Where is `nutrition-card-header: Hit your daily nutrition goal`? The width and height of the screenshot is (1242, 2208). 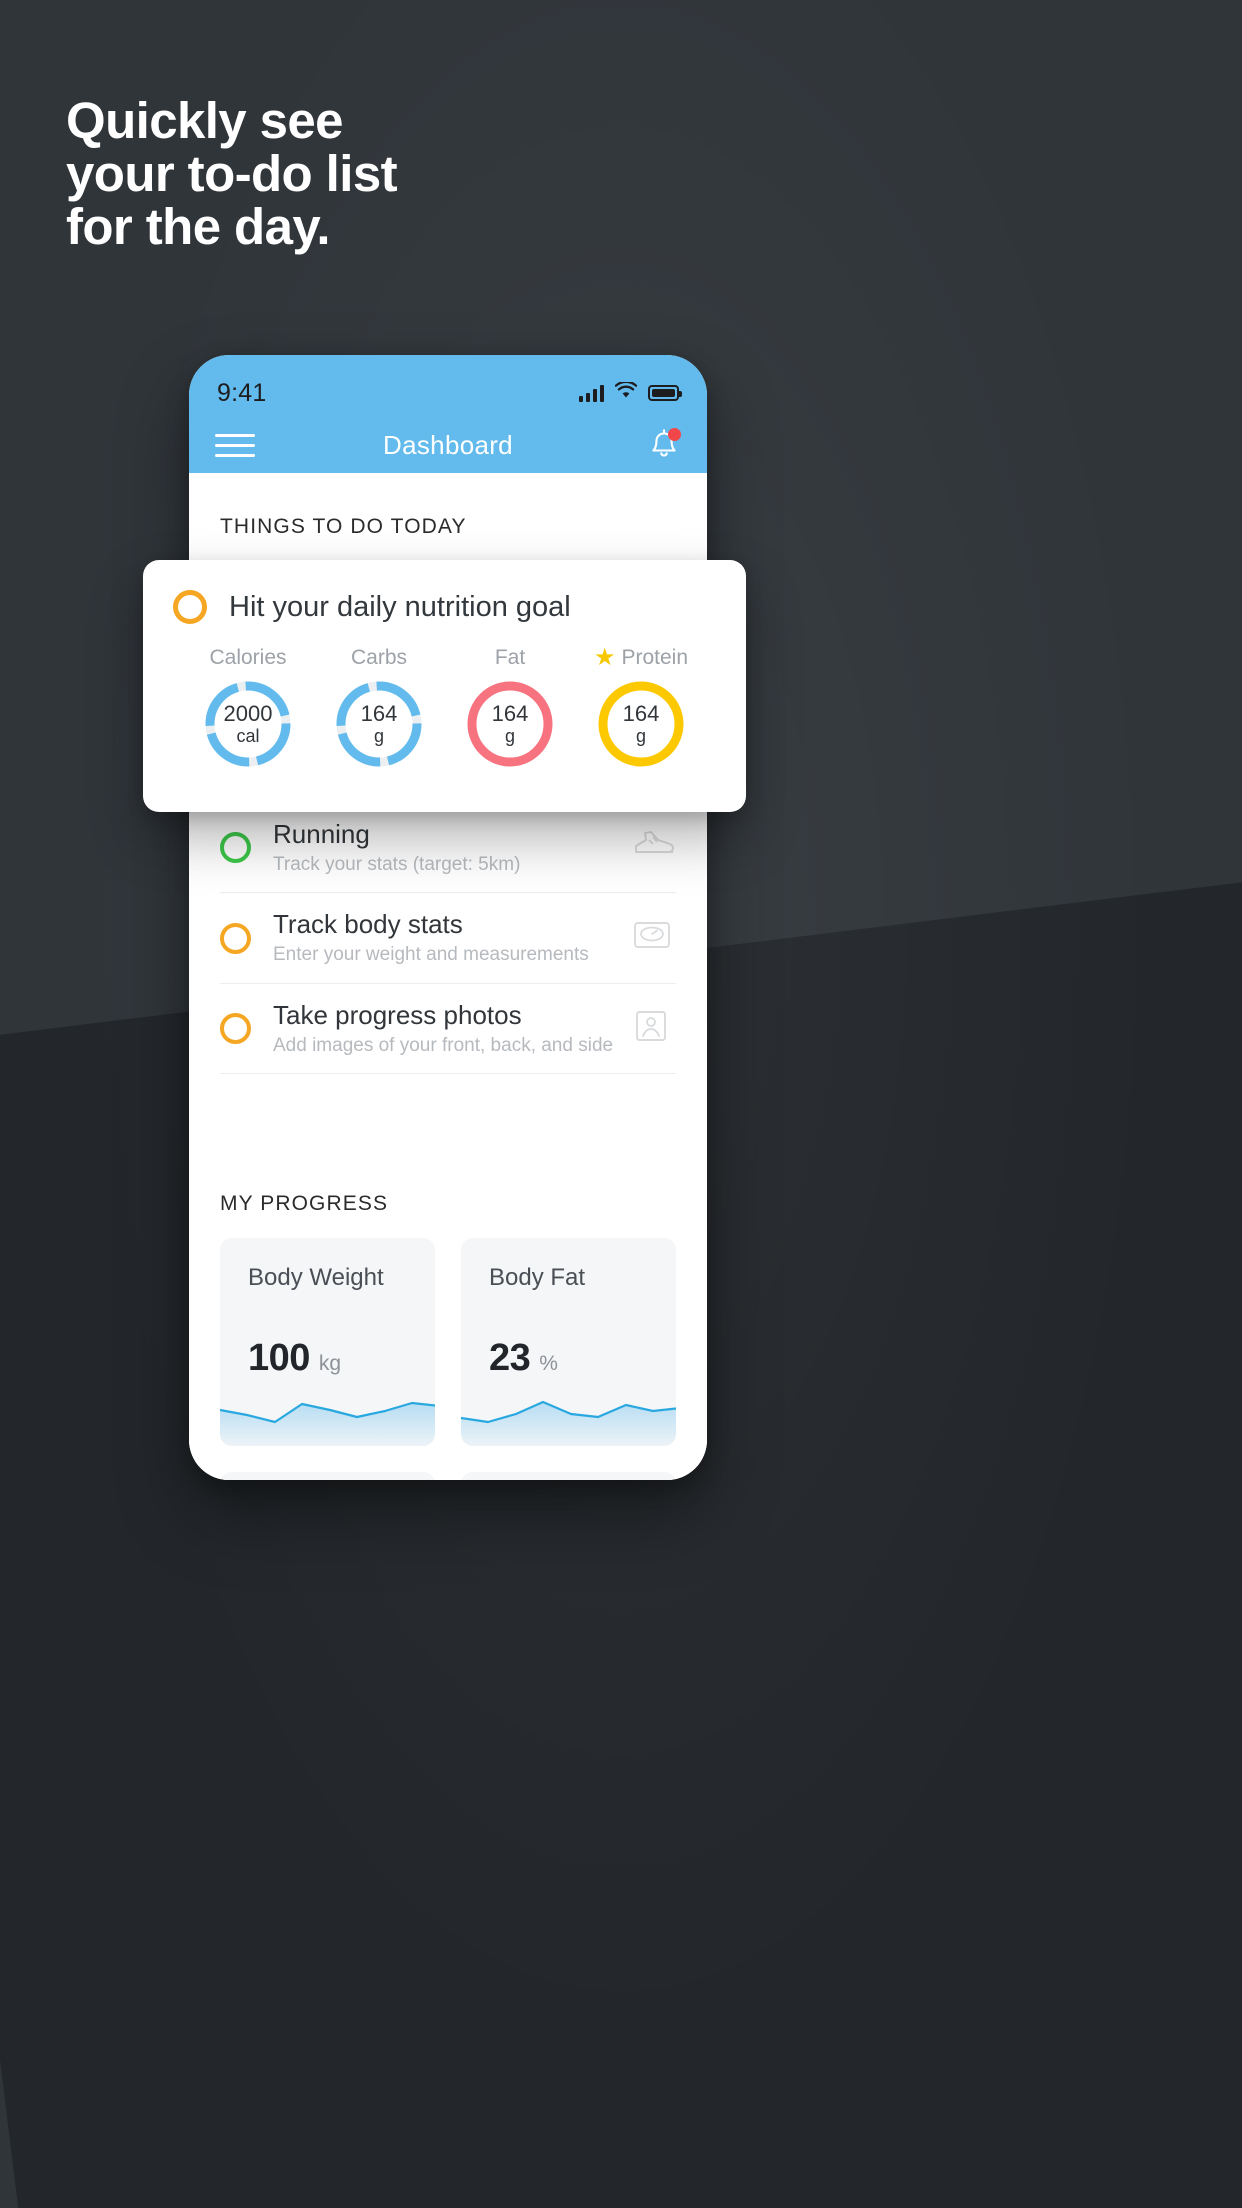
nutrition-card-header: Hit your daily nutrition goal is located at coordinates (444, 607).